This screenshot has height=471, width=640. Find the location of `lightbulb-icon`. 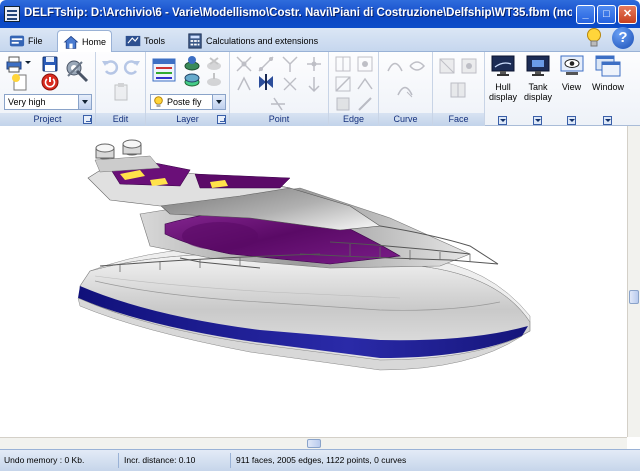

lightbulb-icon is located at coordinates (594, 38).